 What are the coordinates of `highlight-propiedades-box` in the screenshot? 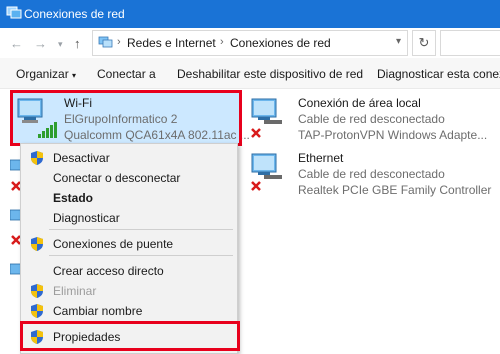 It's located at (130, 336).